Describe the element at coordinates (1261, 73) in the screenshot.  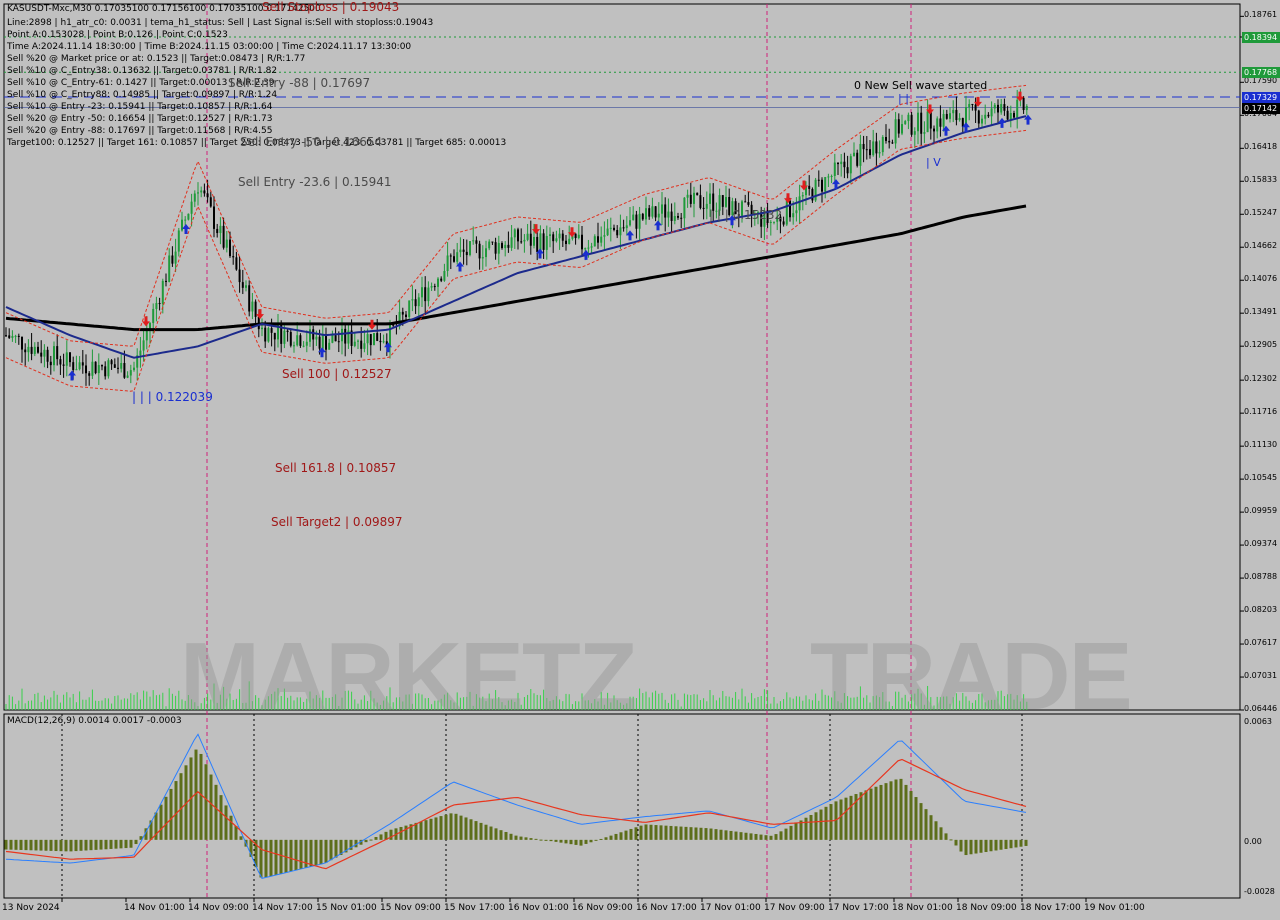
I see `price-box: 0.17768` at that location.